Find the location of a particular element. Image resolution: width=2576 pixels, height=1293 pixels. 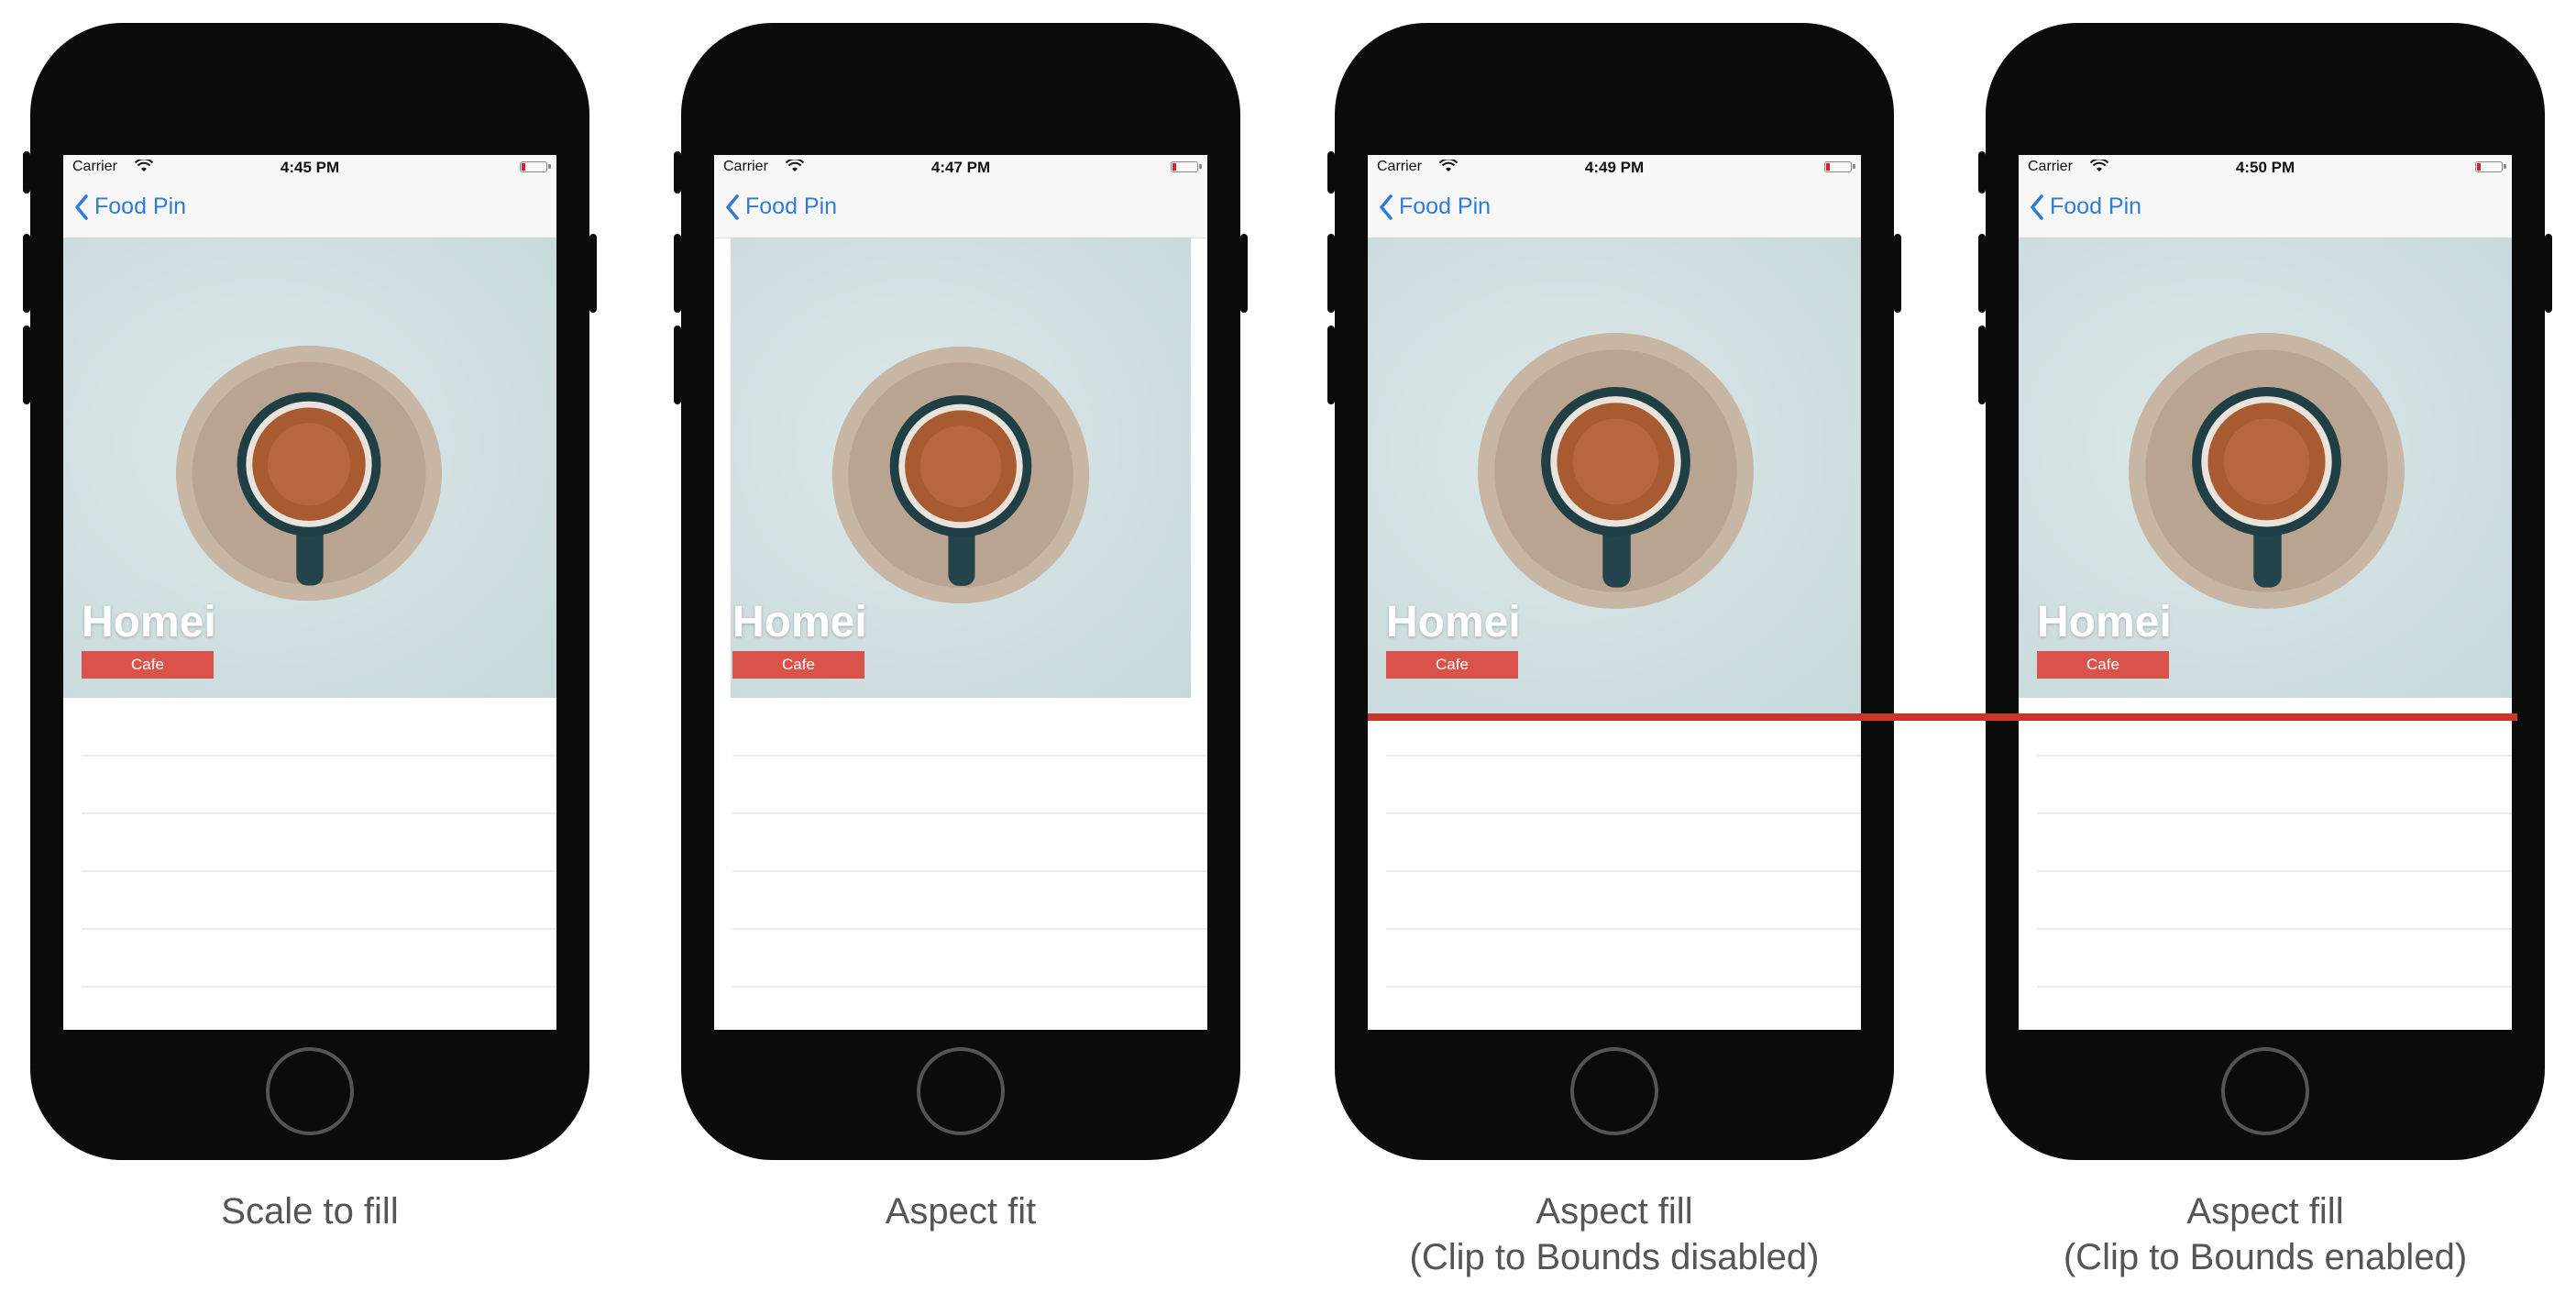

screen: Carrier 4:49 PM Food Pin Homei Cafe is located at coordinates (1614, 592).